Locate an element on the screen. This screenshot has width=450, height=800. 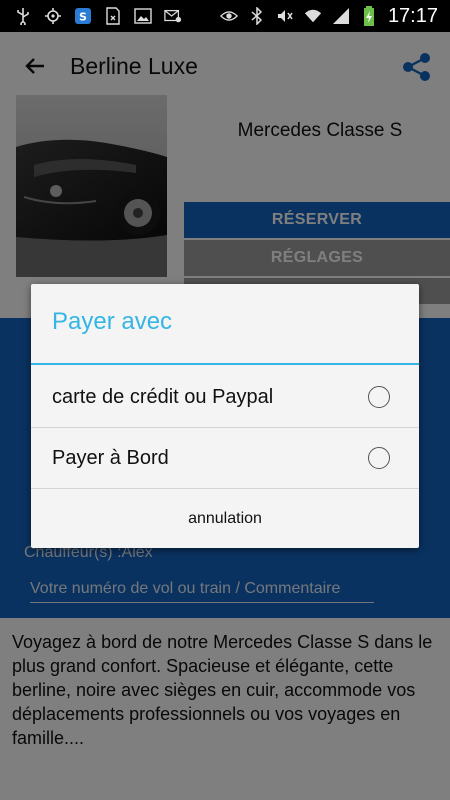
notification-icons: S is located at coordinates (91, 16).